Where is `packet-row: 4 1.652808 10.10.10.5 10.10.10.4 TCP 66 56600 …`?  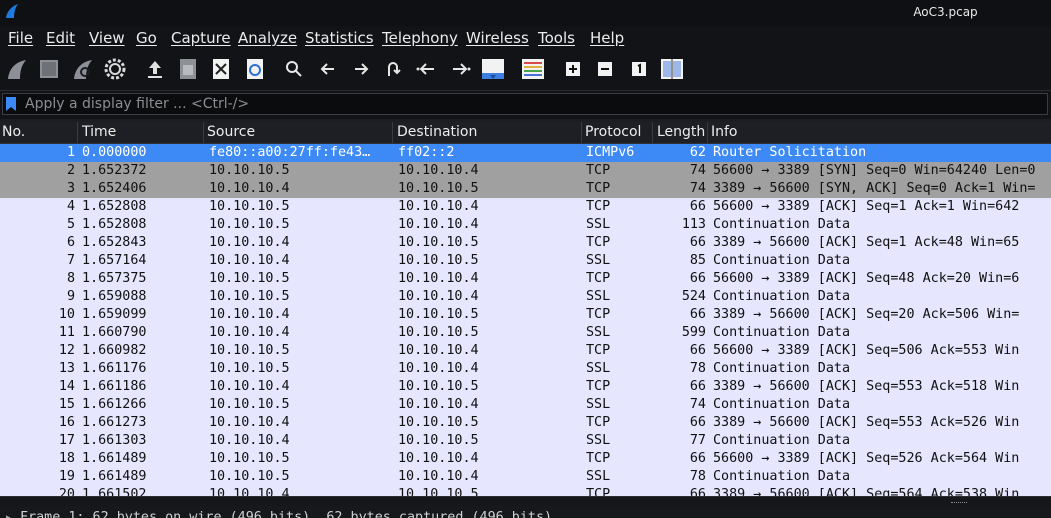
packet-row: 4 1.652808 10.10.10.5 10.10.10.4 TCP 66 56600 … is located at coordinates (525, 207).